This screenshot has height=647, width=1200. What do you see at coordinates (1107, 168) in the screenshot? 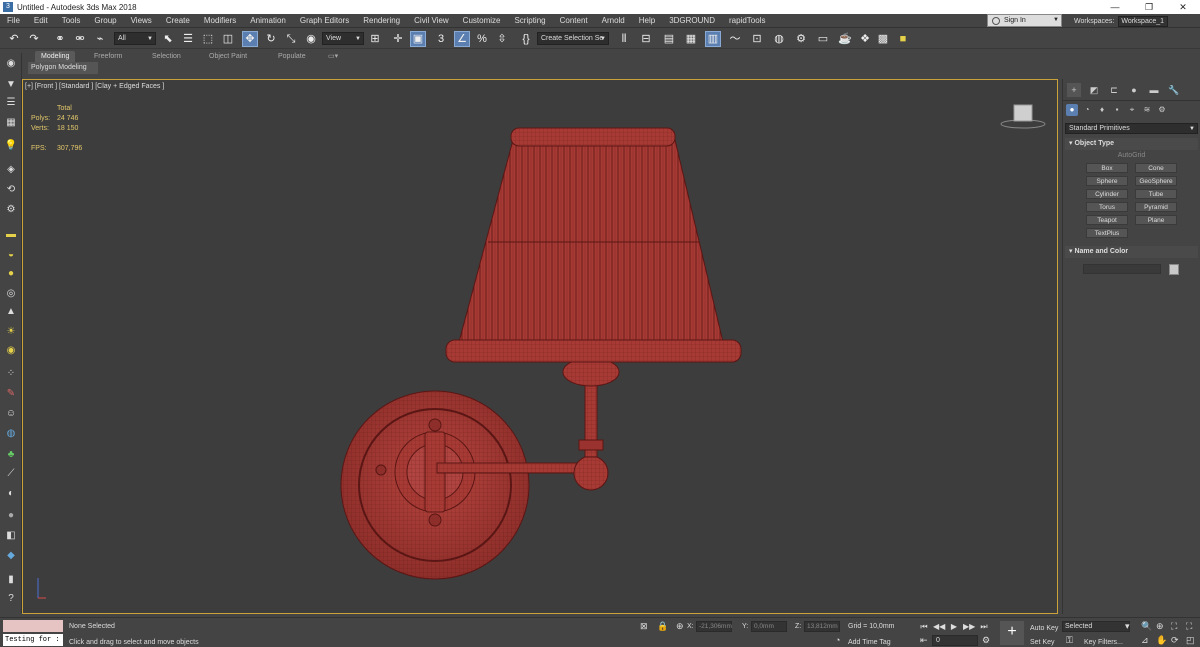
I see `box-button: Box` at bounding box center [1107, 168].